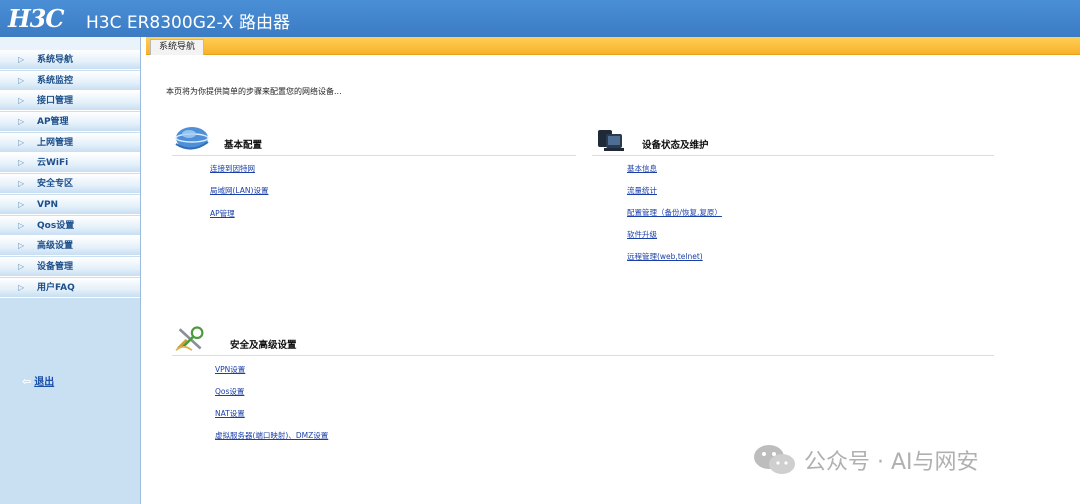 The image size is (1080, 504). Describe the element at coordinates (642, 168) in the screenshot. I see `link-basic-info: 基本信息` at that location.